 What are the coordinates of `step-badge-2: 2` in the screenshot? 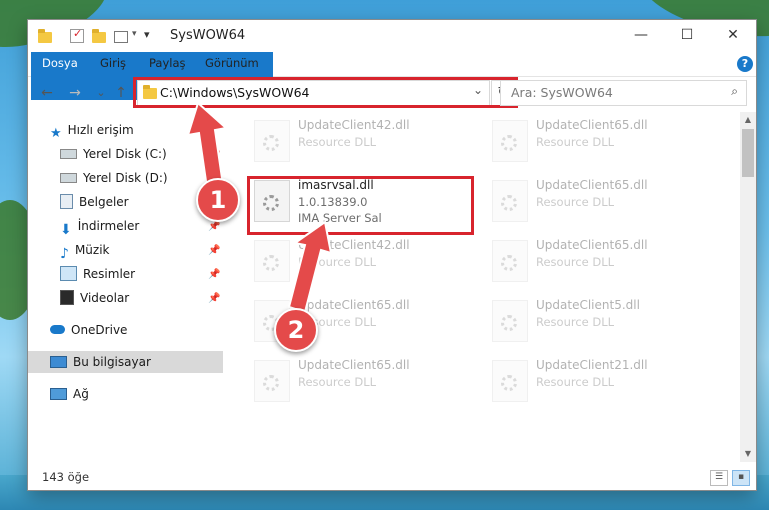 It's located at (296, 330).